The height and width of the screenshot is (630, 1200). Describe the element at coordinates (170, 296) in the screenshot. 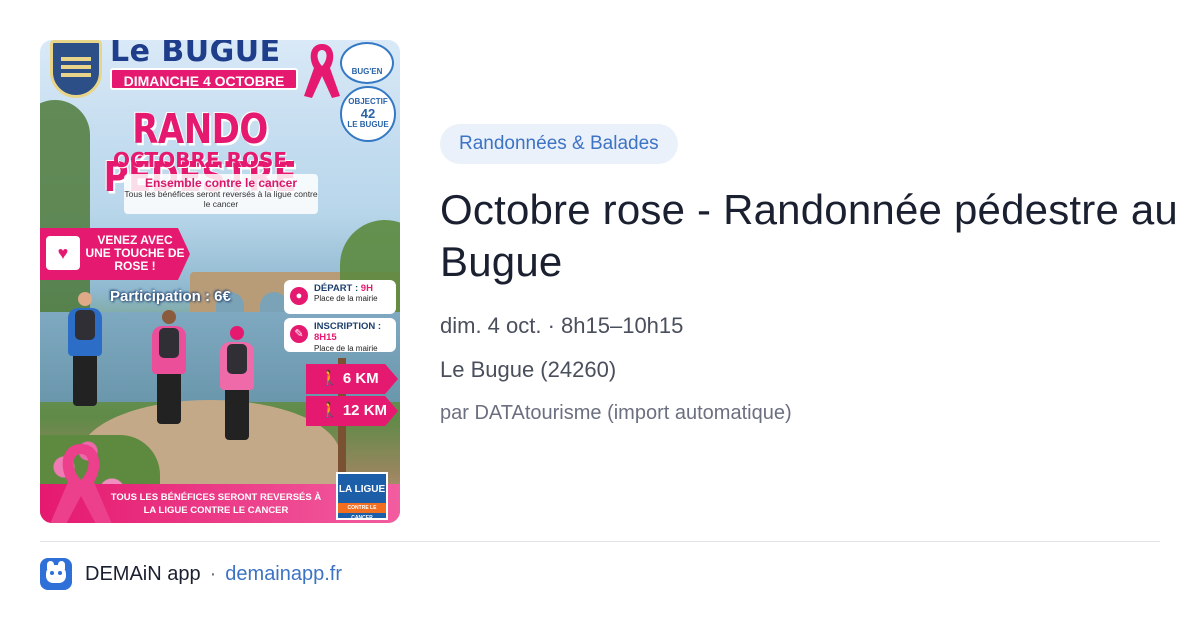

I see `poster-participation: Participation : 6€` at that location.